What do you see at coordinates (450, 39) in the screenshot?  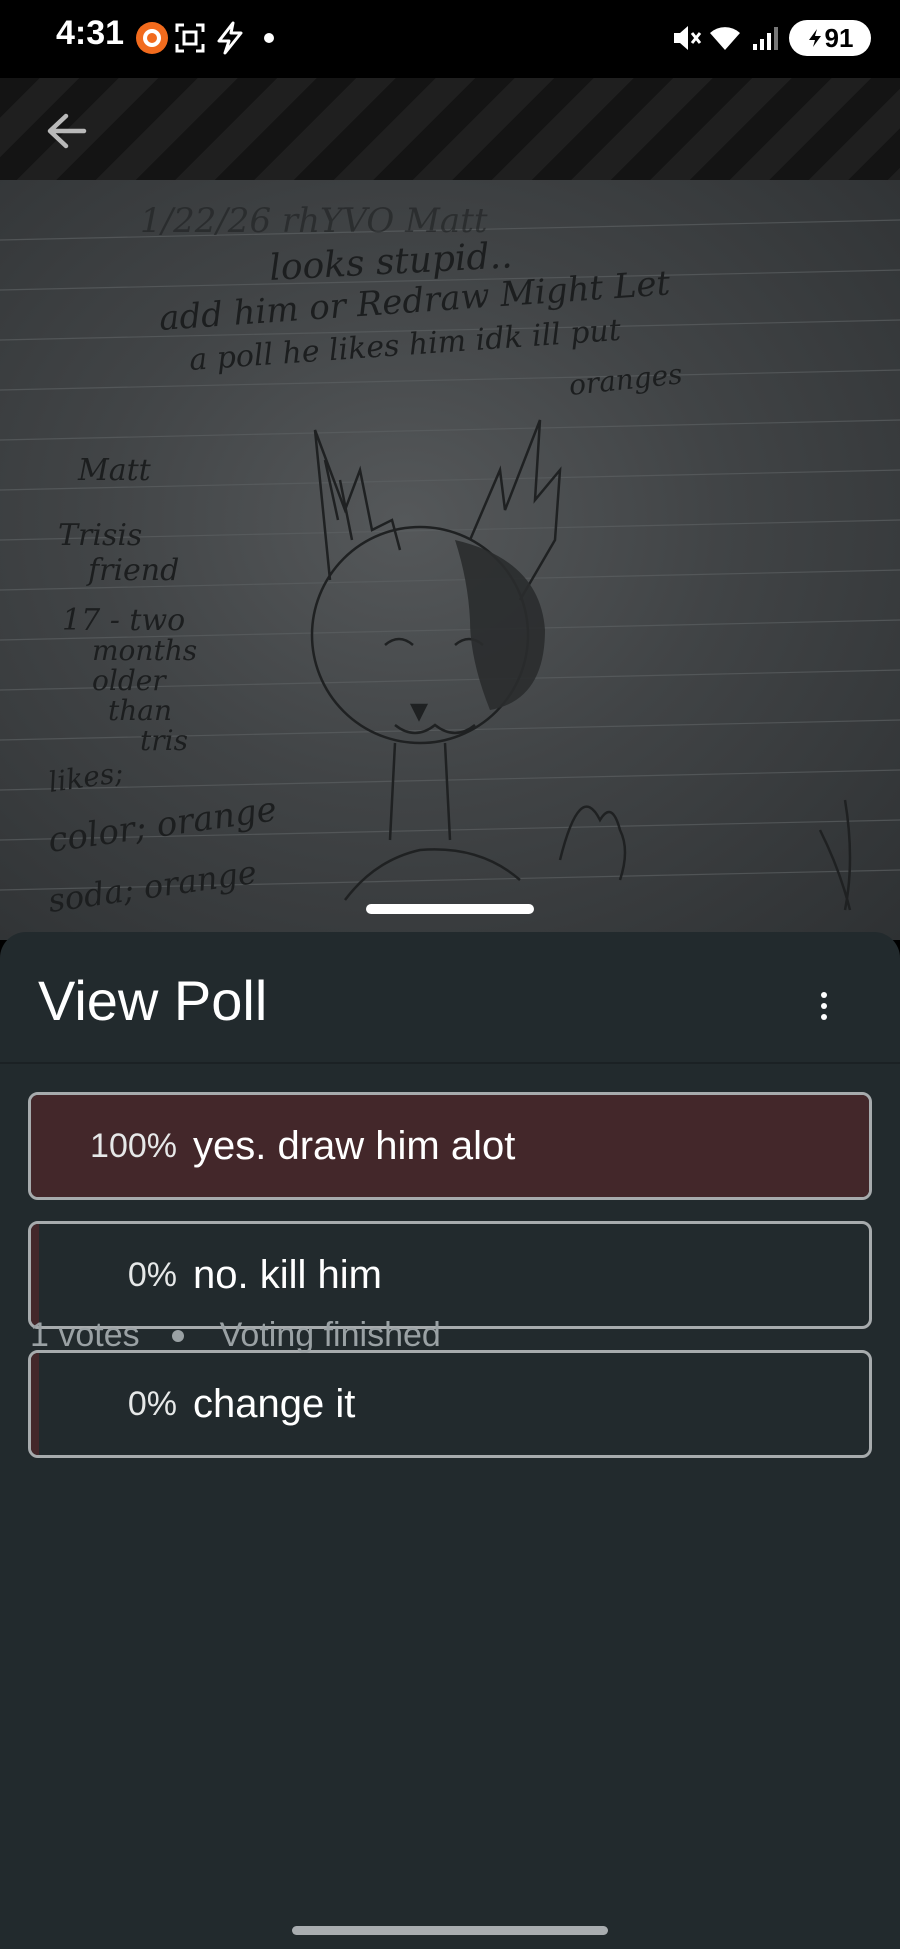 I see `status-bar: 4:31 91` at bounding box center [450, 39].